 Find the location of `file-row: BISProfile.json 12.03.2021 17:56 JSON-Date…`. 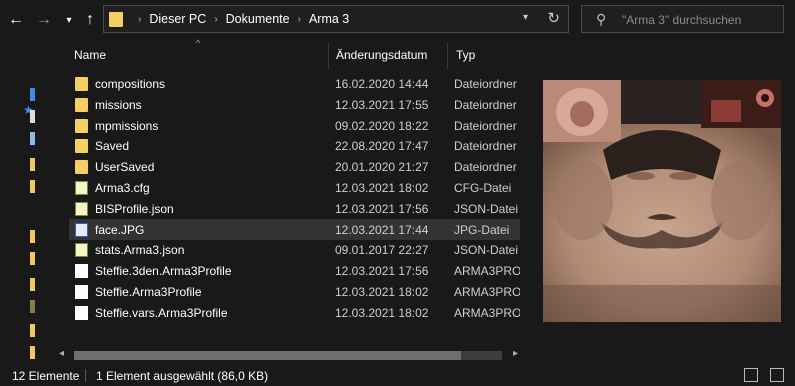

file-row: BISProfile.json 12.03.2021 17:56 JSON-Date… is located at coordinates (294, 208).